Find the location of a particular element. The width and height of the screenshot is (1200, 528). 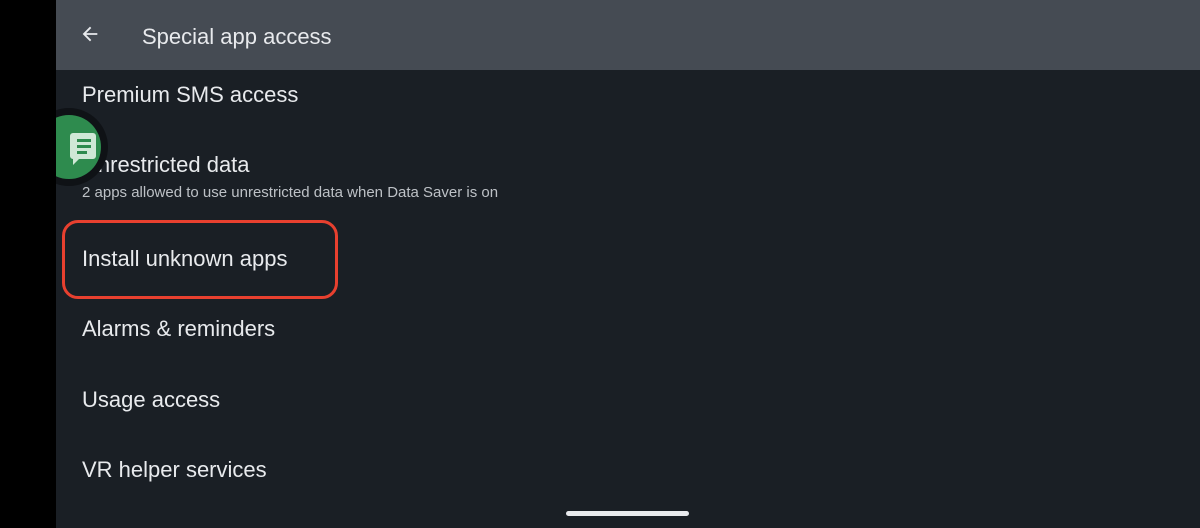

chat-head-bubble is located at coordinates (82, 147).